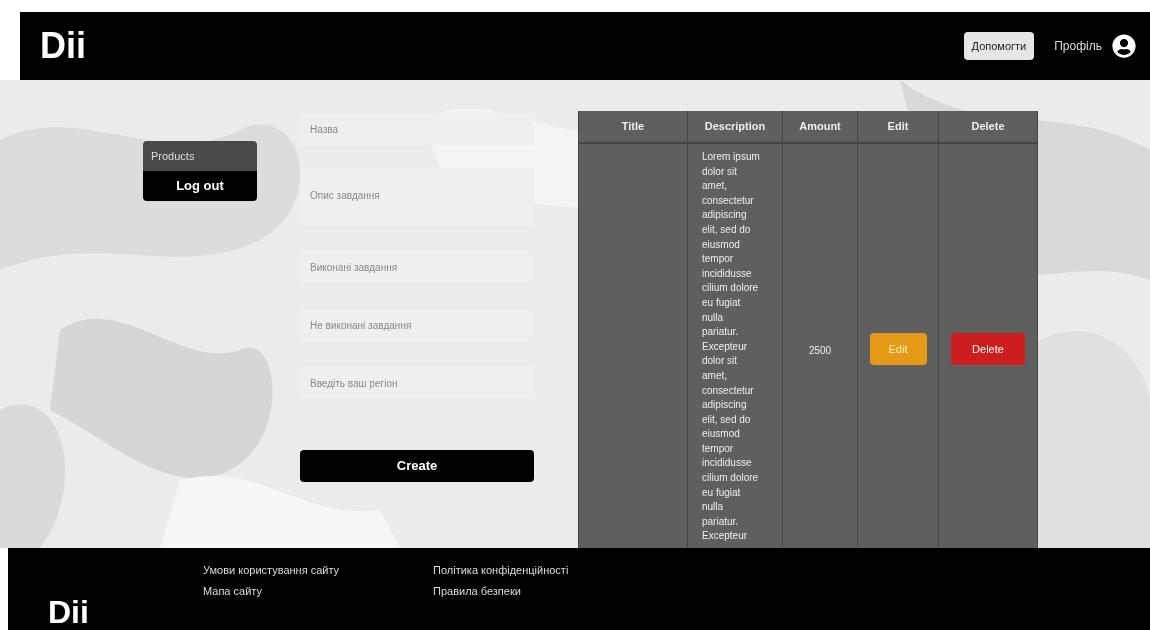 This screenshot has height=630, width=1150. Describe the element at coordinates (417, 466) in the screenshot. I see `create-button: Create` at that location.